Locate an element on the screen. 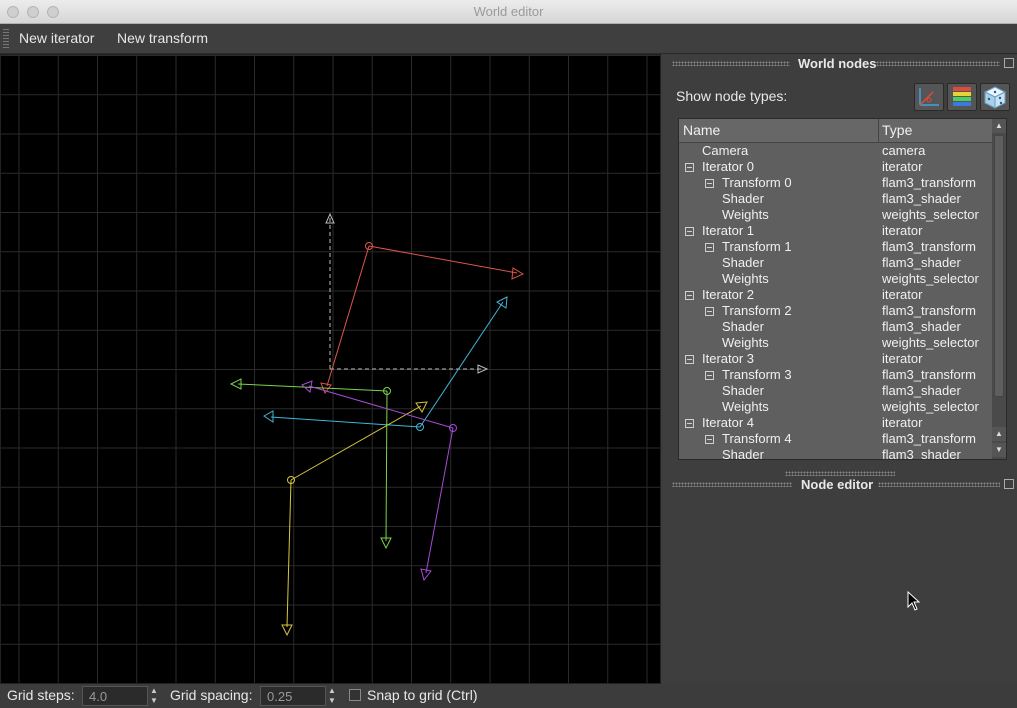 This screenshot has height=708, width=1017. grid-steps-input is located at coordinates (115, 696).